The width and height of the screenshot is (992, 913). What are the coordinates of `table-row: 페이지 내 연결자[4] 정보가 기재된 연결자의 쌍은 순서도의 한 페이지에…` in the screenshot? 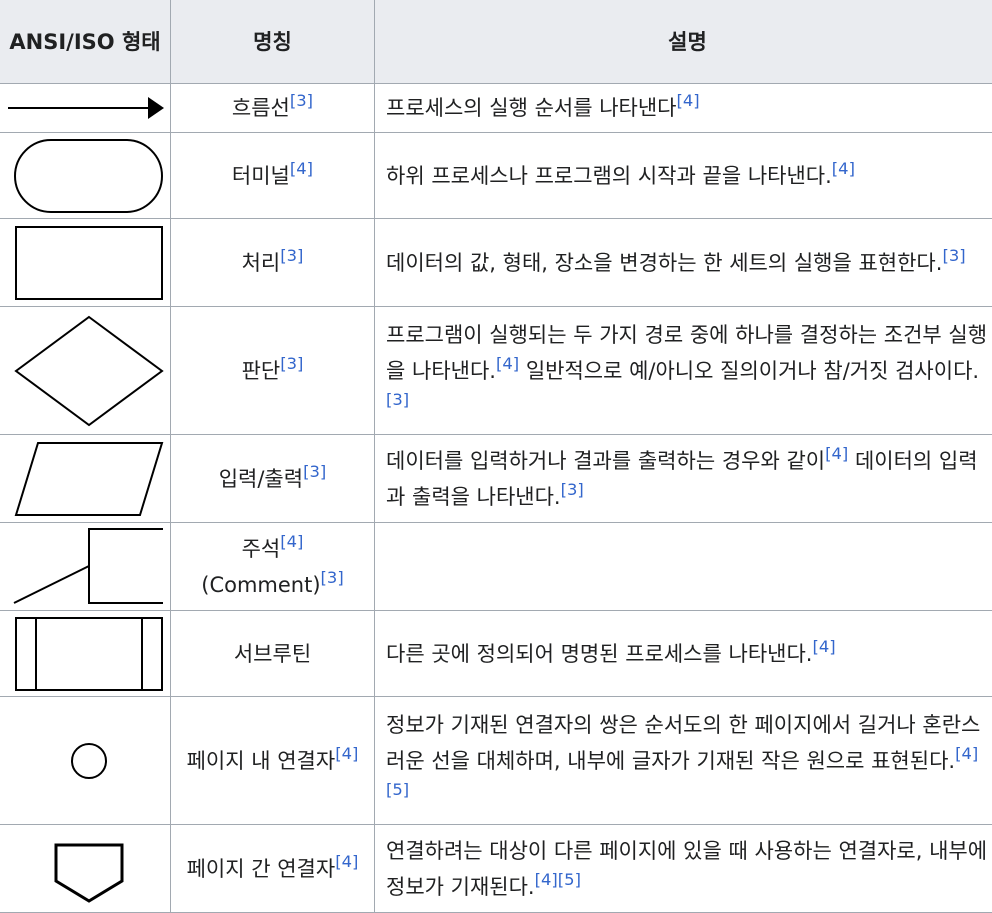 It's located at (496, 761).